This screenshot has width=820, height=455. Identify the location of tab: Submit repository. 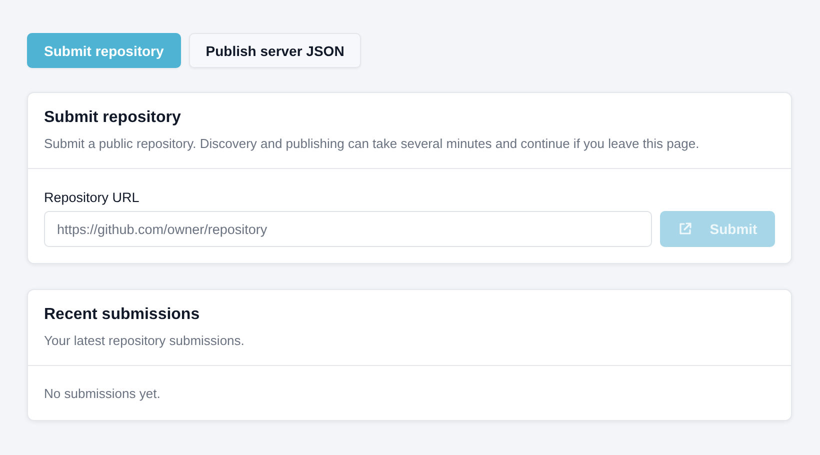
(104, 50).